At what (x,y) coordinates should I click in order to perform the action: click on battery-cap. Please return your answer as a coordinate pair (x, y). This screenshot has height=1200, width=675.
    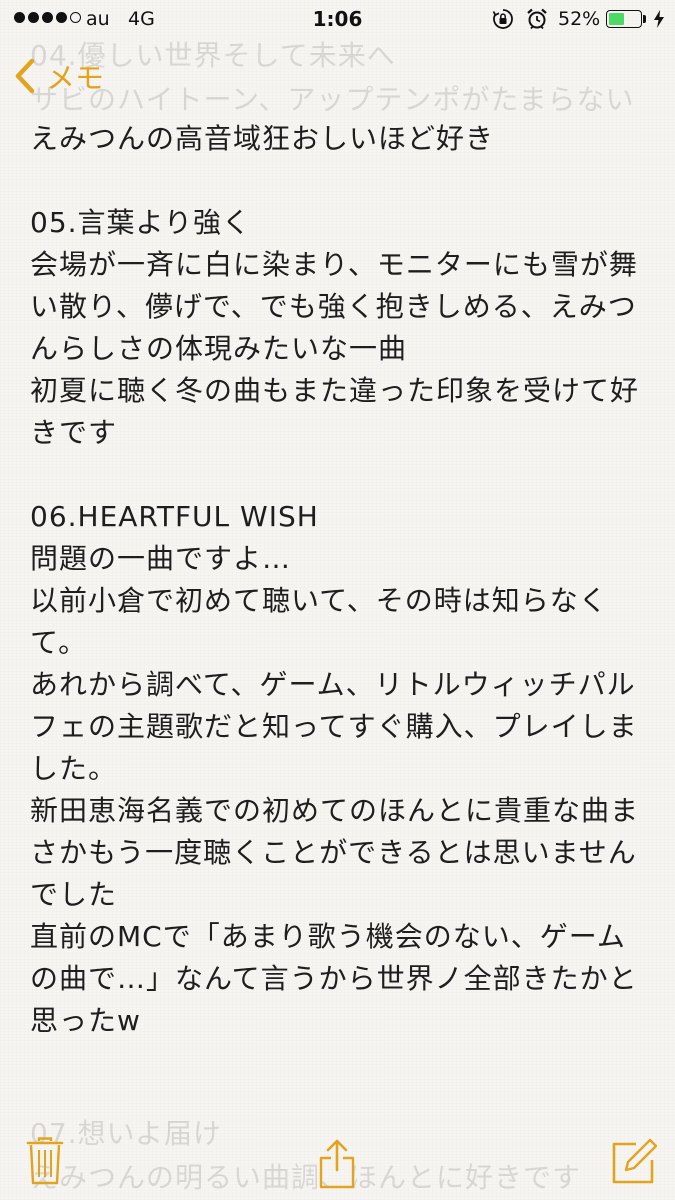
    Looking at the image, I should click on (644, 19).